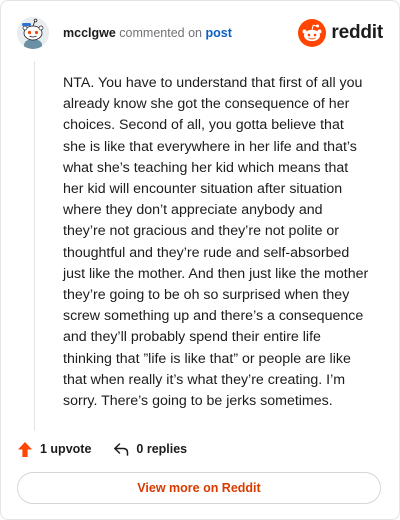  Describe the element at coordinates (25, 449) in the screenshot. I see `upvote-arrow-icon` at that location.